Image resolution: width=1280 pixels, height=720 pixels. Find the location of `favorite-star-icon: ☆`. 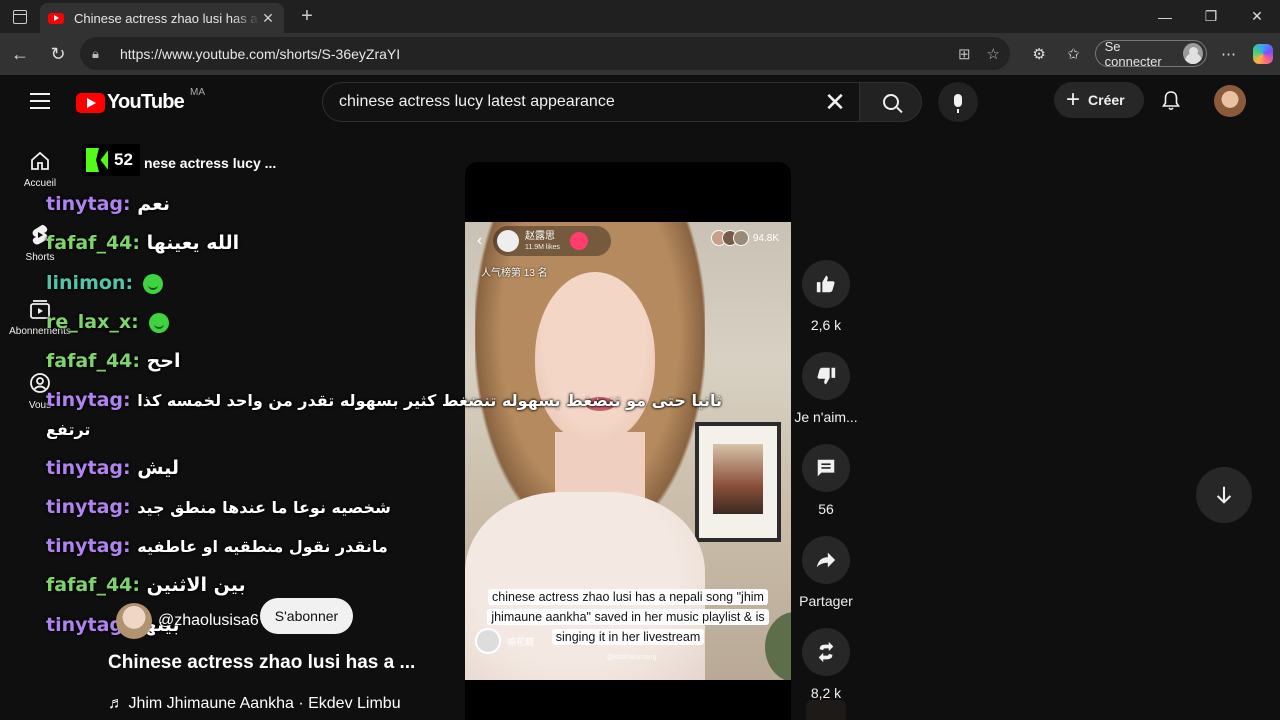

favorite-star-icon: ☆ is located at coordinates (993, 54).